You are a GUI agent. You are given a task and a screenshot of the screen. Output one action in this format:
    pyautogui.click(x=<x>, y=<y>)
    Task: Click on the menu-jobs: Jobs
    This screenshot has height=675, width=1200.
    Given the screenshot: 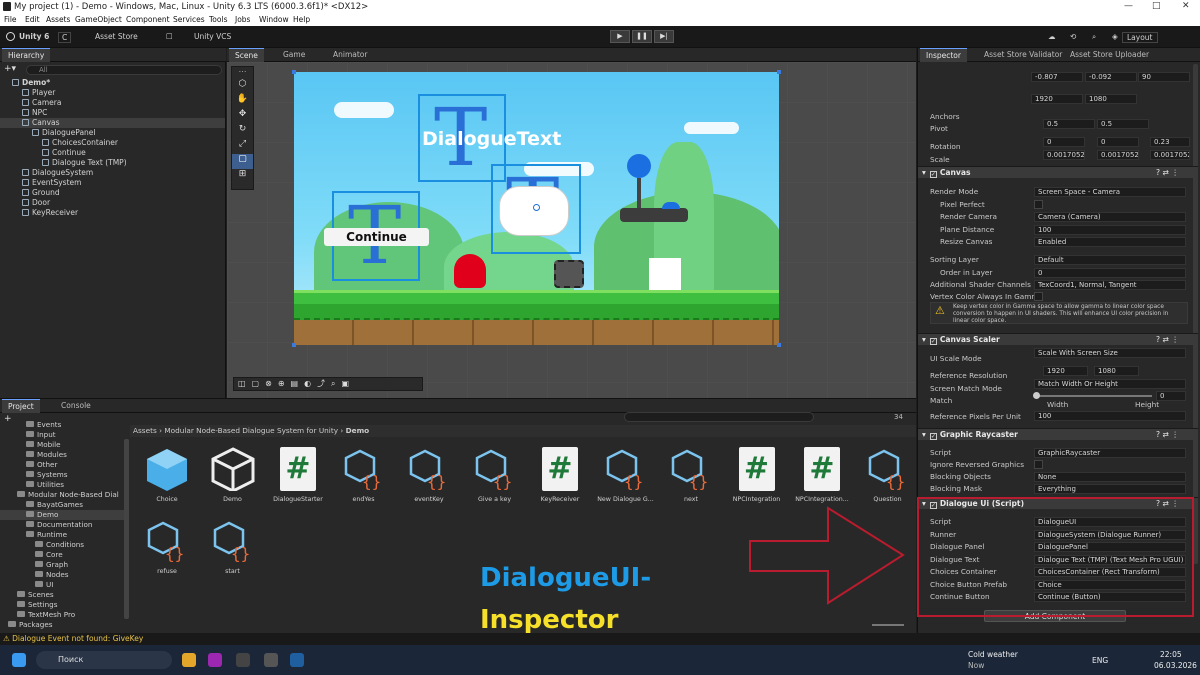 What is the action you would take?
    pyautogui.click(x=242, y=19)
    